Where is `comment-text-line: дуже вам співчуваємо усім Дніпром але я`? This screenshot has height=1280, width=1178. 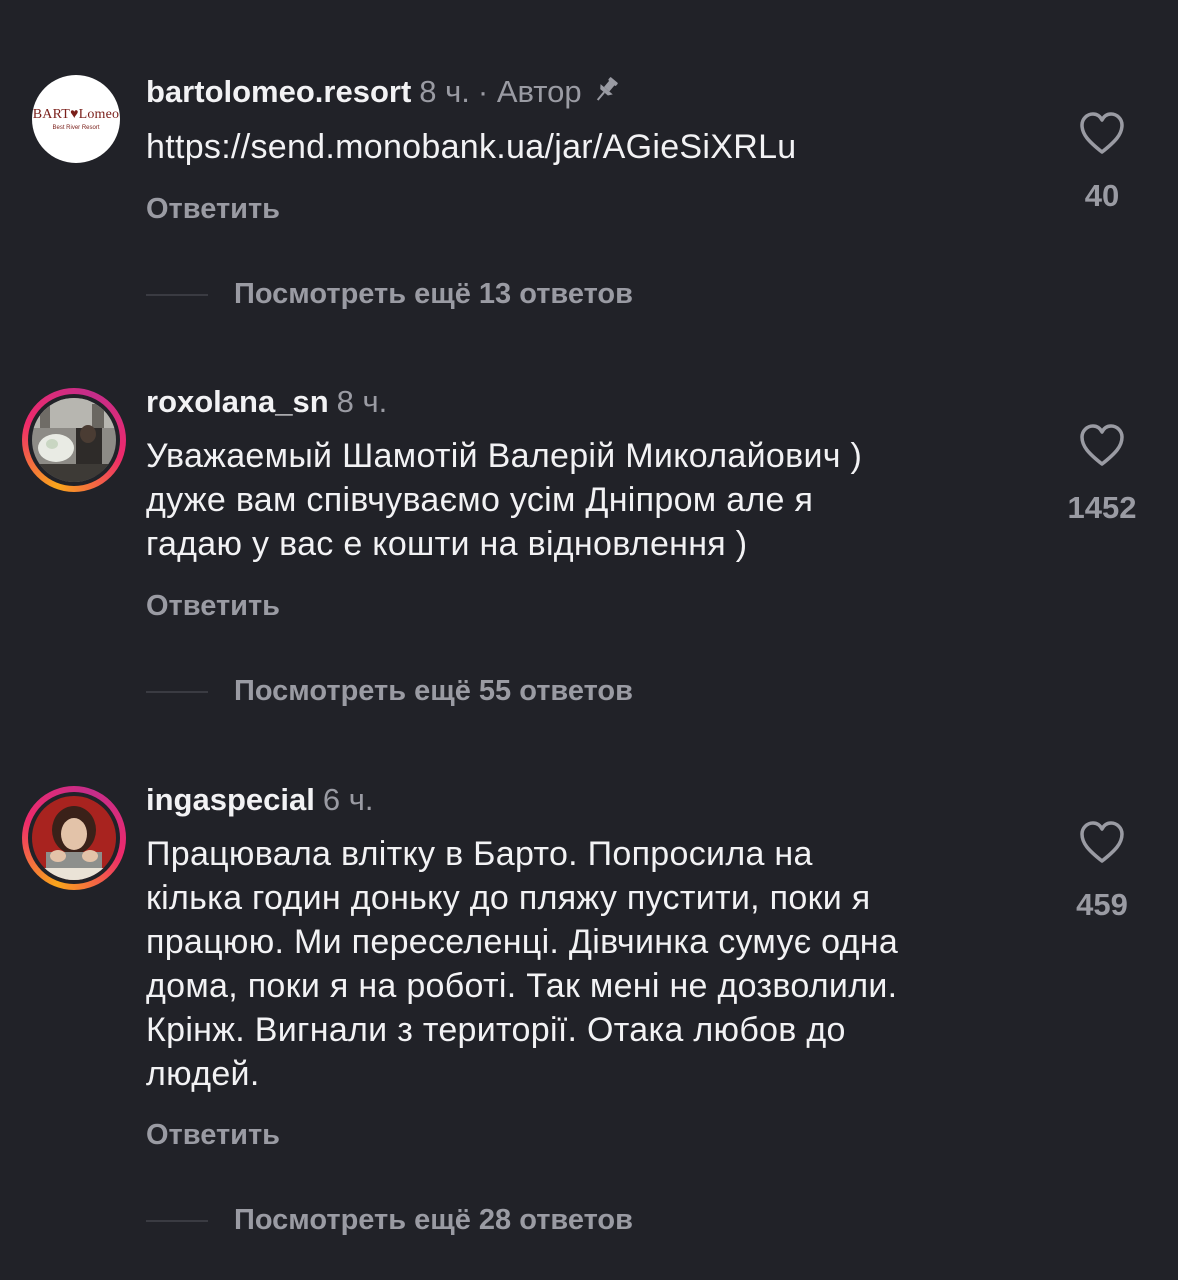
comment-text-line: дуже вам співчуваємо усім Дніпром але я is located at coordinates (480, 500).